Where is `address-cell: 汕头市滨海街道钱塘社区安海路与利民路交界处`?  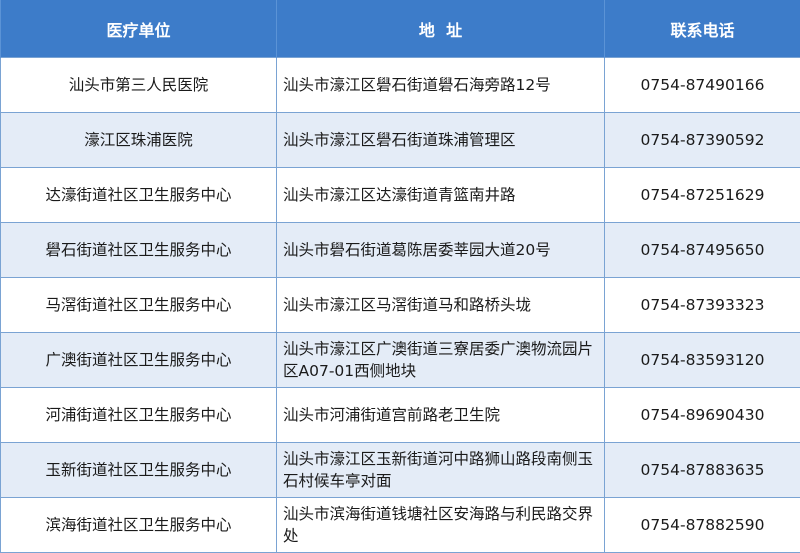
address-cell: 汕头市滨海街道钱塘社区安海路与利民路交界处 is located at coordinates (441, 525).